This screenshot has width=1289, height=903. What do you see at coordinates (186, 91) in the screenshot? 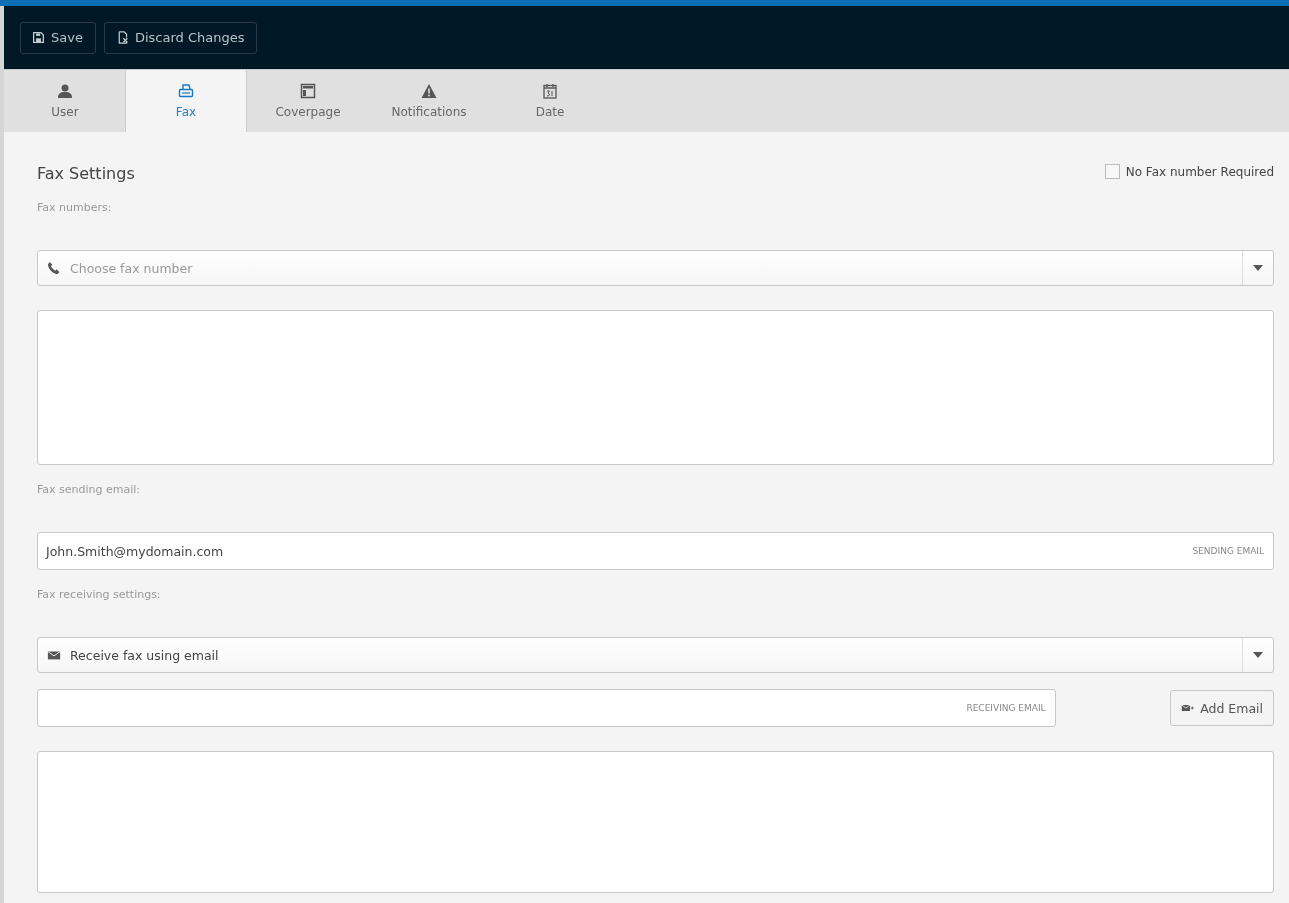
I see `fax-machine-icon` at bounding box center [186, 91].